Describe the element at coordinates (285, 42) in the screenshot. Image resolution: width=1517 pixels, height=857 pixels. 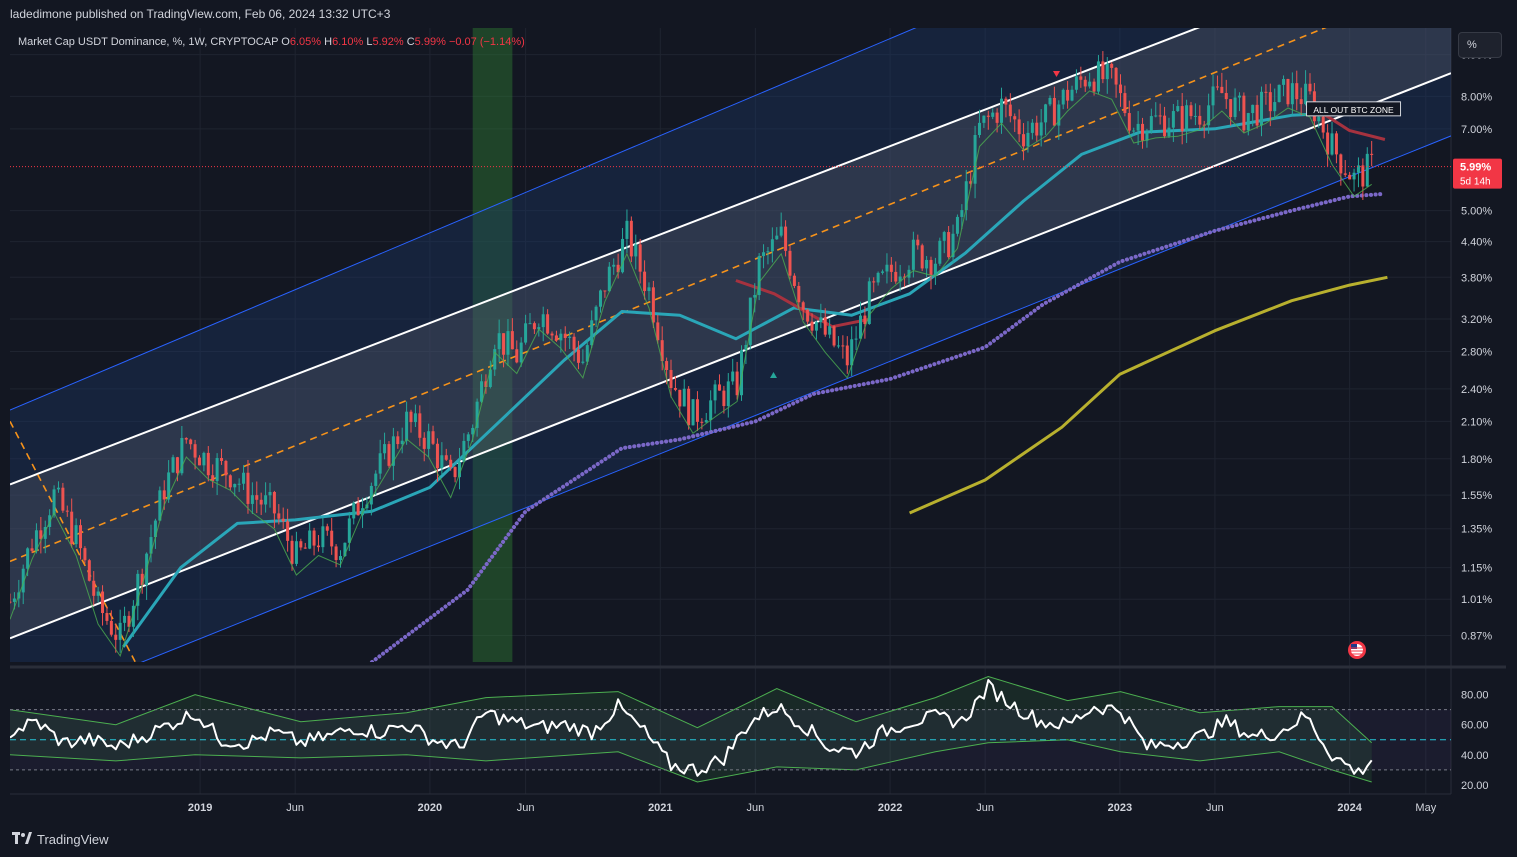
I see `legend-open-label: O` at that location.